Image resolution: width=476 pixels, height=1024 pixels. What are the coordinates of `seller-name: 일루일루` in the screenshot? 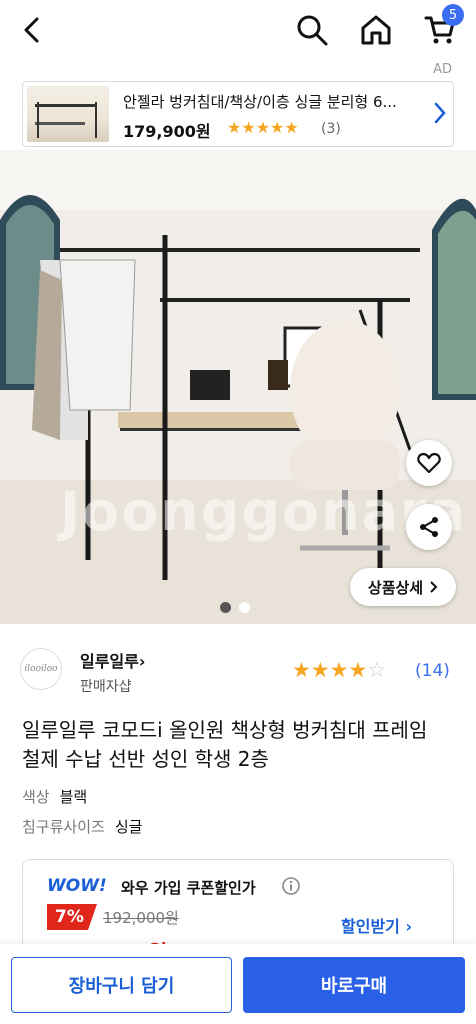 It's located at (109, 661).